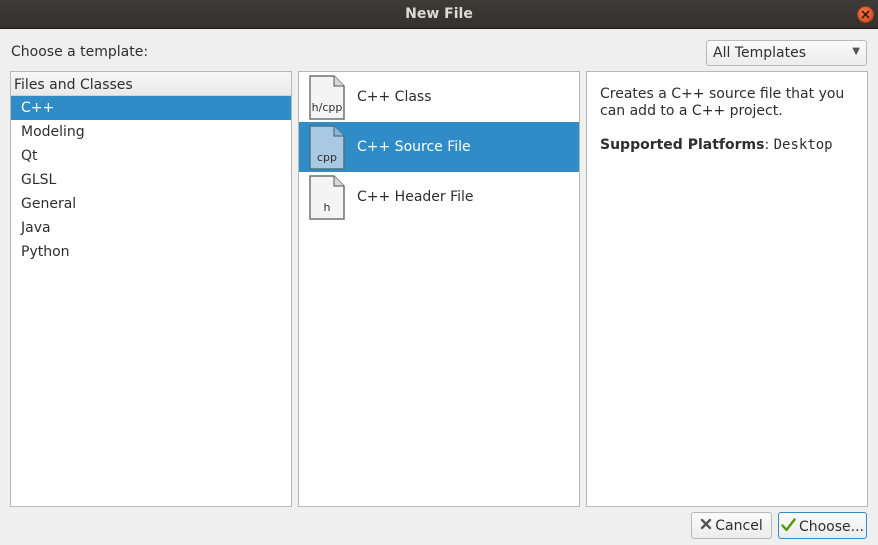  I want to click on category-group-header: Files and Classes, so click(151, 84).